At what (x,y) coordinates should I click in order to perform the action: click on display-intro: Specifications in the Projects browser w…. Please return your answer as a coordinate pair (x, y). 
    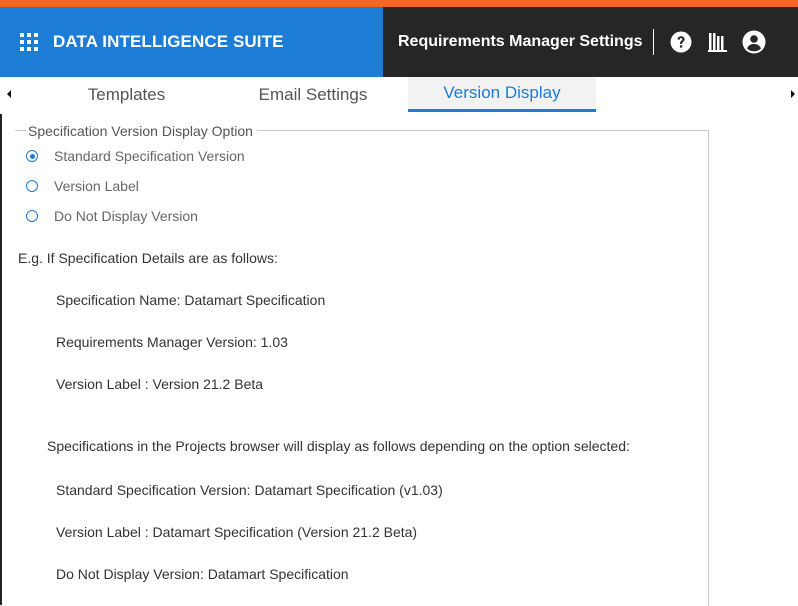
    Looking at the image, I should click on (338, 446).